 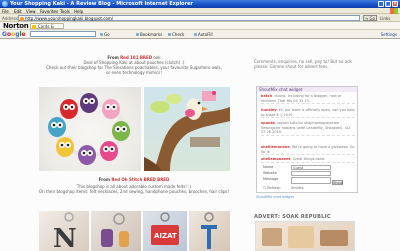 I want to click on sidebar-intro-2: please. Gimme shout for advert fees., so click(x=291, y=66).